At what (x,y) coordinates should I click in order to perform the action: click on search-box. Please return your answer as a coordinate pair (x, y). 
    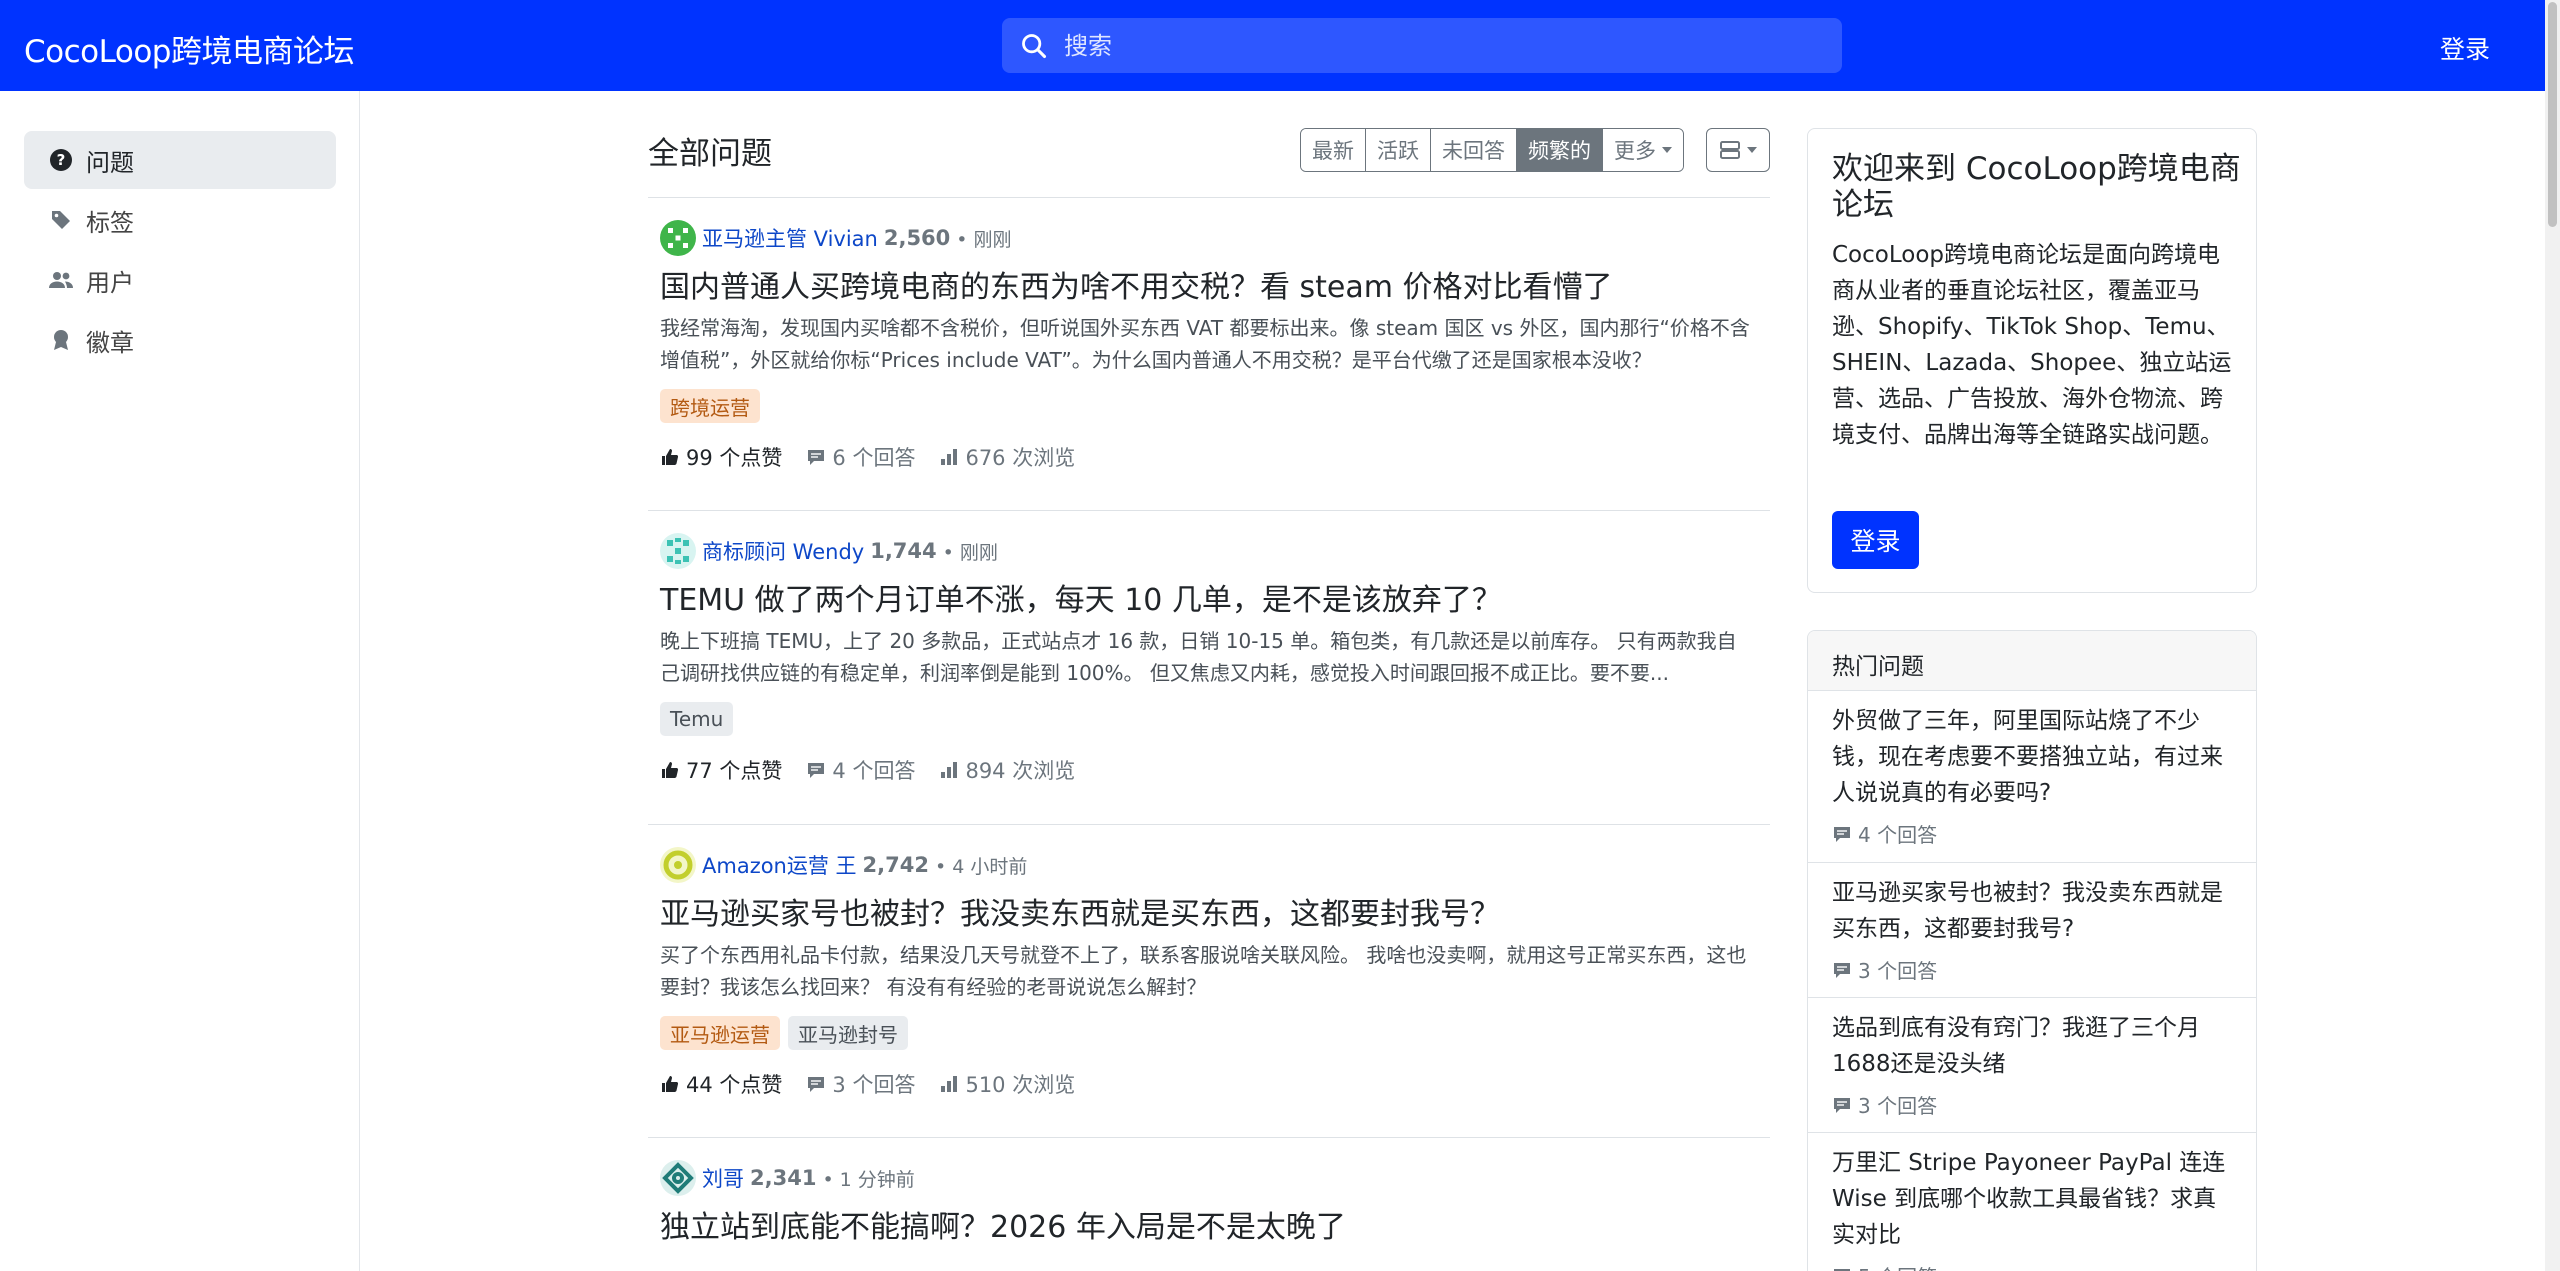
    Looking at the image, I should click on (1422, 45).